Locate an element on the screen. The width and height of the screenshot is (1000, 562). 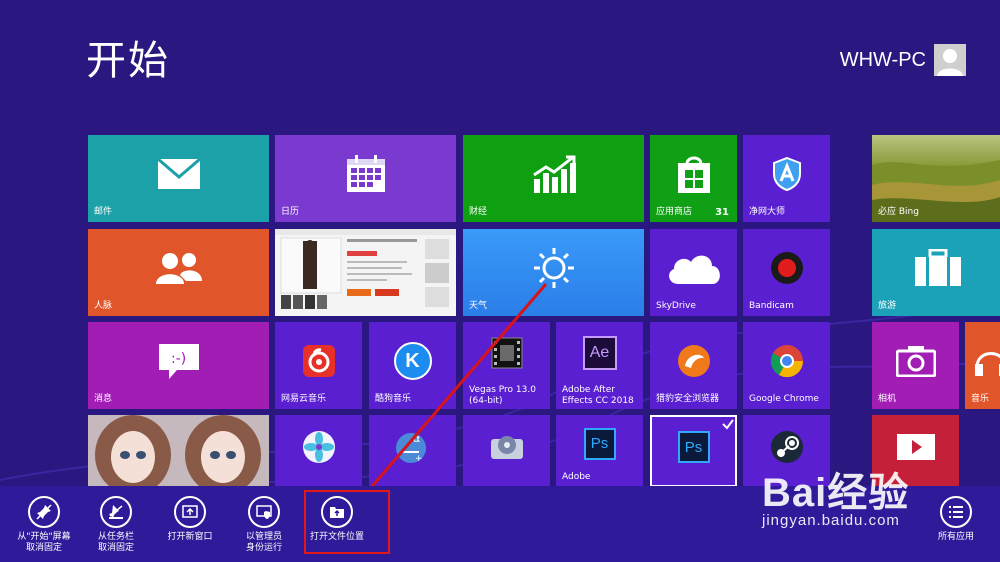
appbar-label: 从"开始"屏幕 取消固定 is located at coordinates (44, 543).